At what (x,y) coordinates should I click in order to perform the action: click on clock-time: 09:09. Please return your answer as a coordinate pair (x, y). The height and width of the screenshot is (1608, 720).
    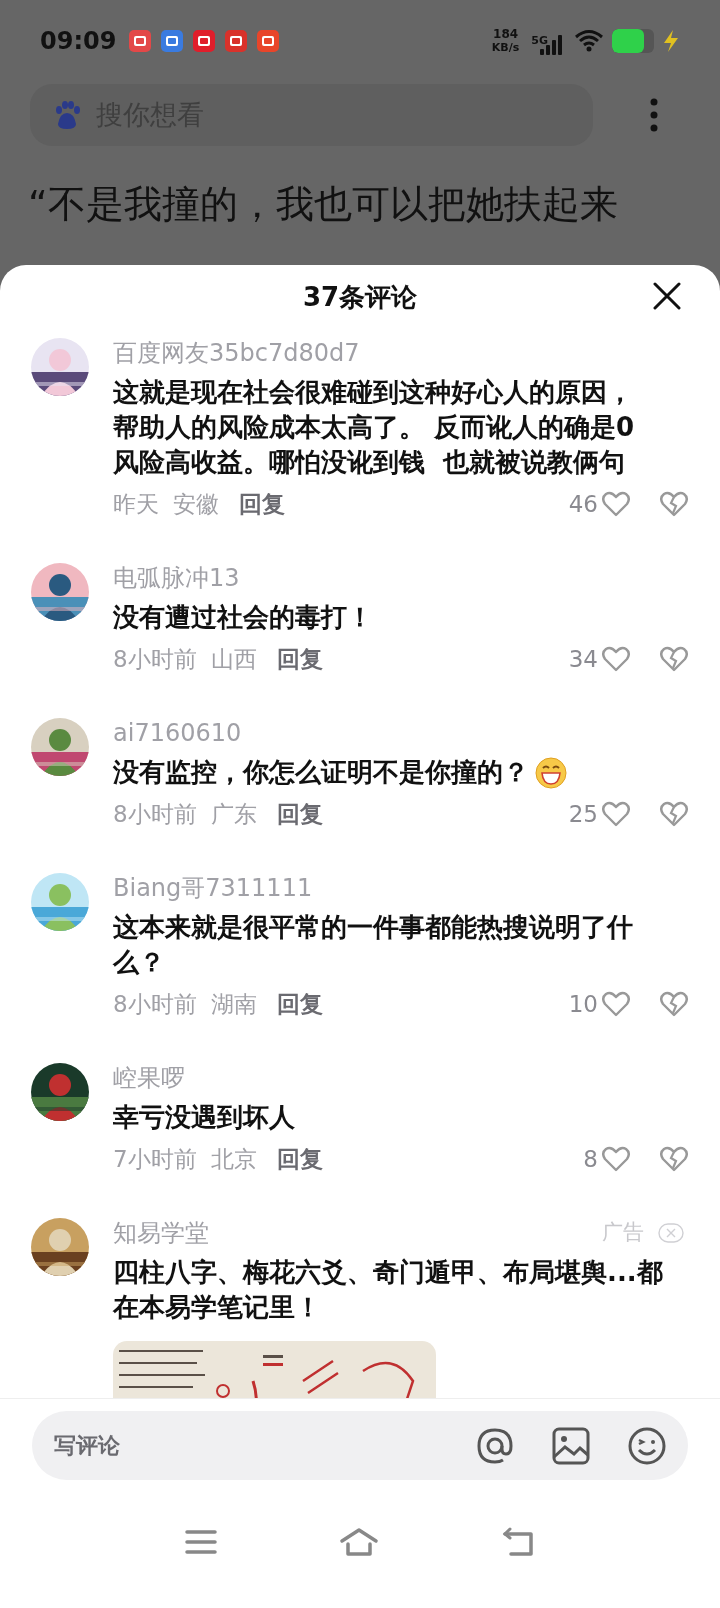
    Looking at the image, I should click on (78, 41).